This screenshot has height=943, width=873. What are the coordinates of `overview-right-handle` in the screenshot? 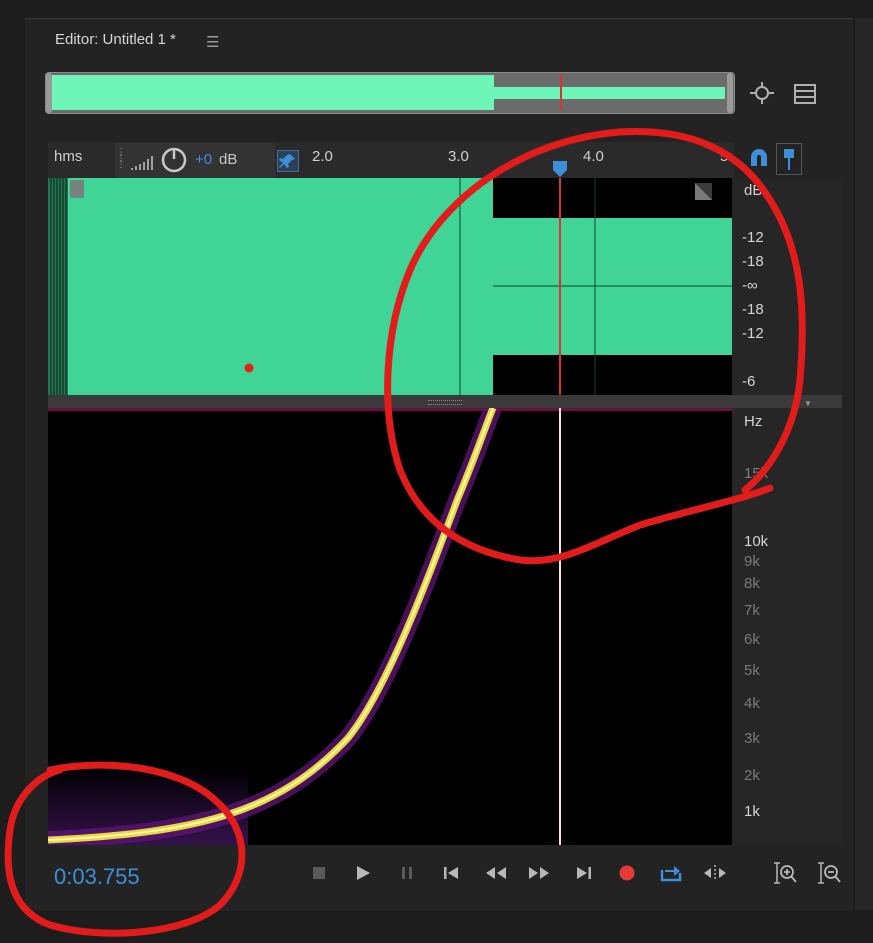 It's located at (730, 93).